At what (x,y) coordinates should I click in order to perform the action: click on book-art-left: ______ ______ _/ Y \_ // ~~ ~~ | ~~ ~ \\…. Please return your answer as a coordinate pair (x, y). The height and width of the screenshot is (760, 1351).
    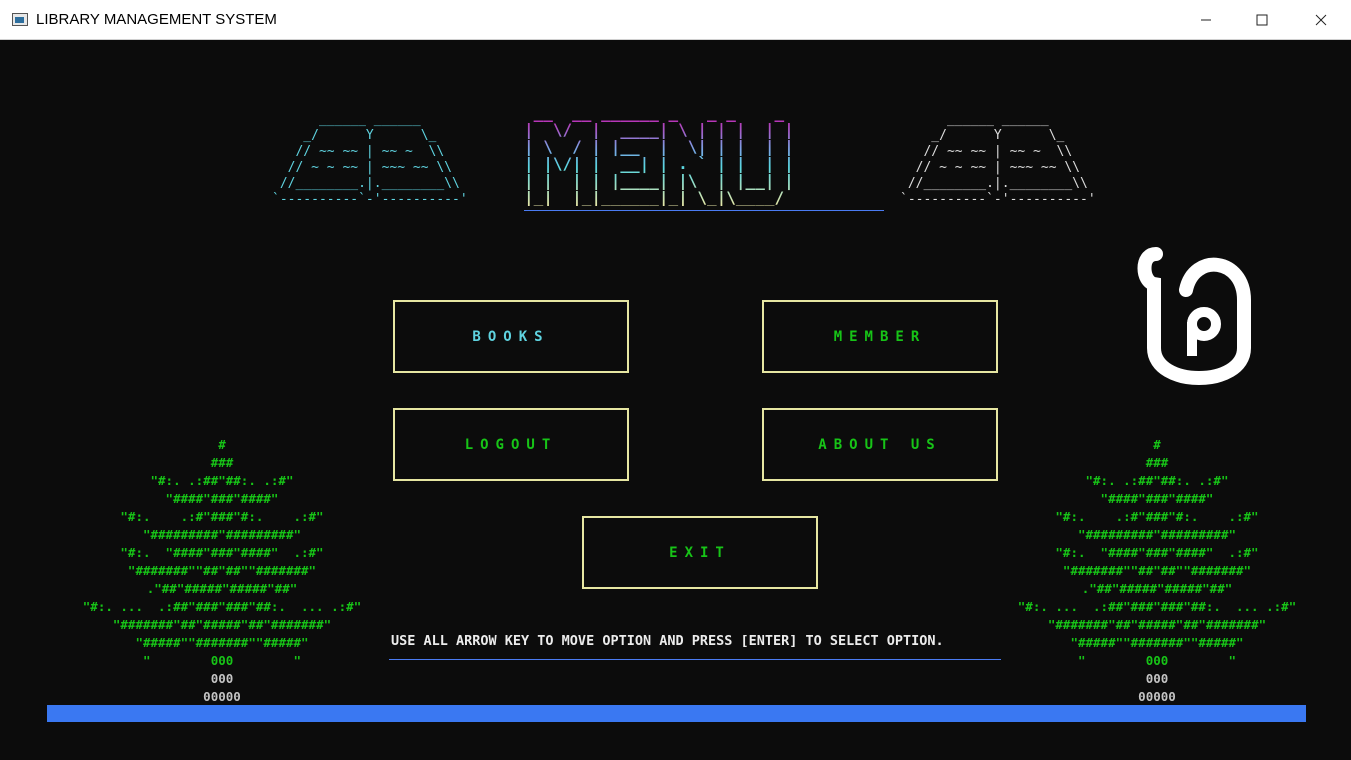
    Looking at the image, I should click on (370, 159).